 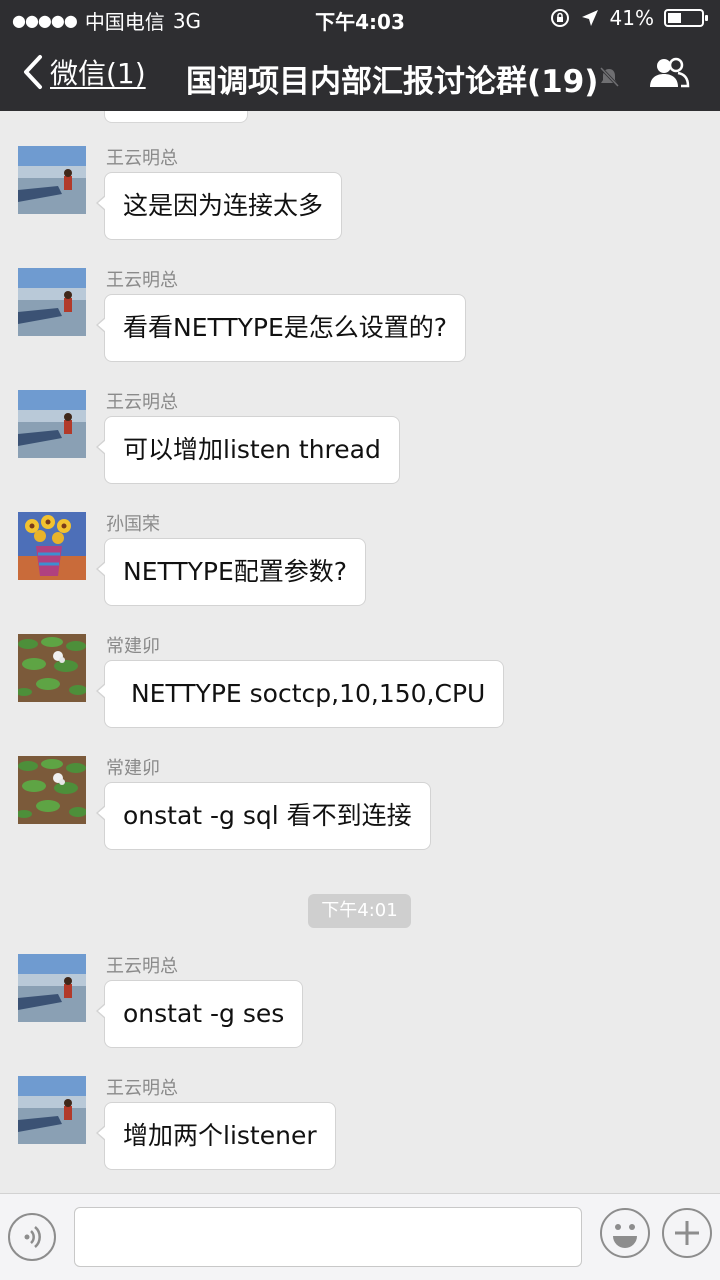 What do you see at coordinates (263, 816) in the screenshot?
I see `message-bubble: onstat -g sql 看不到连接` at bounding box center [263, 816].